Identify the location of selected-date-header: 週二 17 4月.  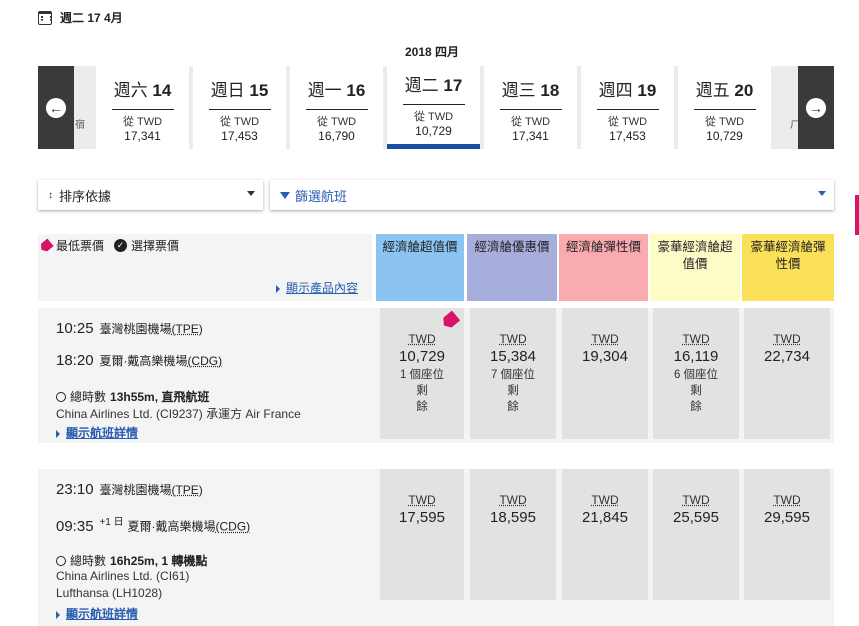
(80, 17).